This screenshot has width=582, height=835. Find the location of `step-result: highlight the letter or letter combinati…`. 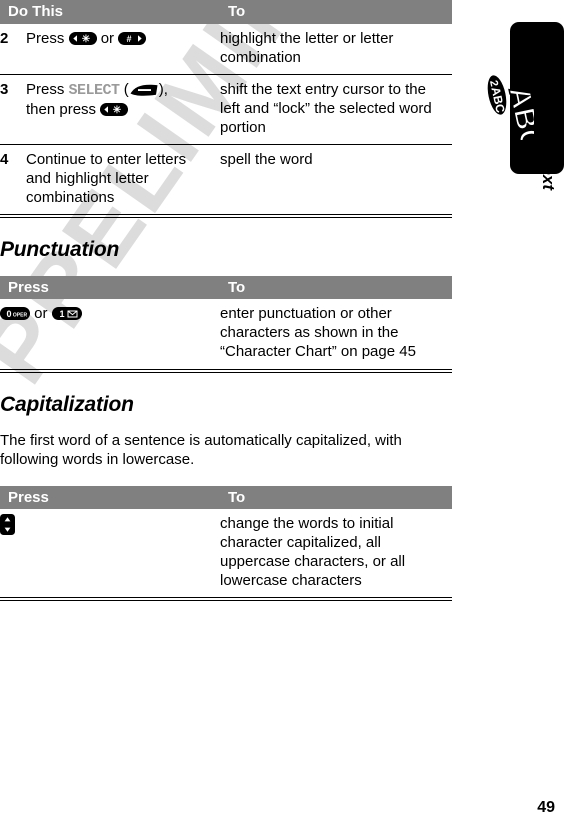

step-result: highlight the letter or letter combinati… is located at coordinates (336, 49).